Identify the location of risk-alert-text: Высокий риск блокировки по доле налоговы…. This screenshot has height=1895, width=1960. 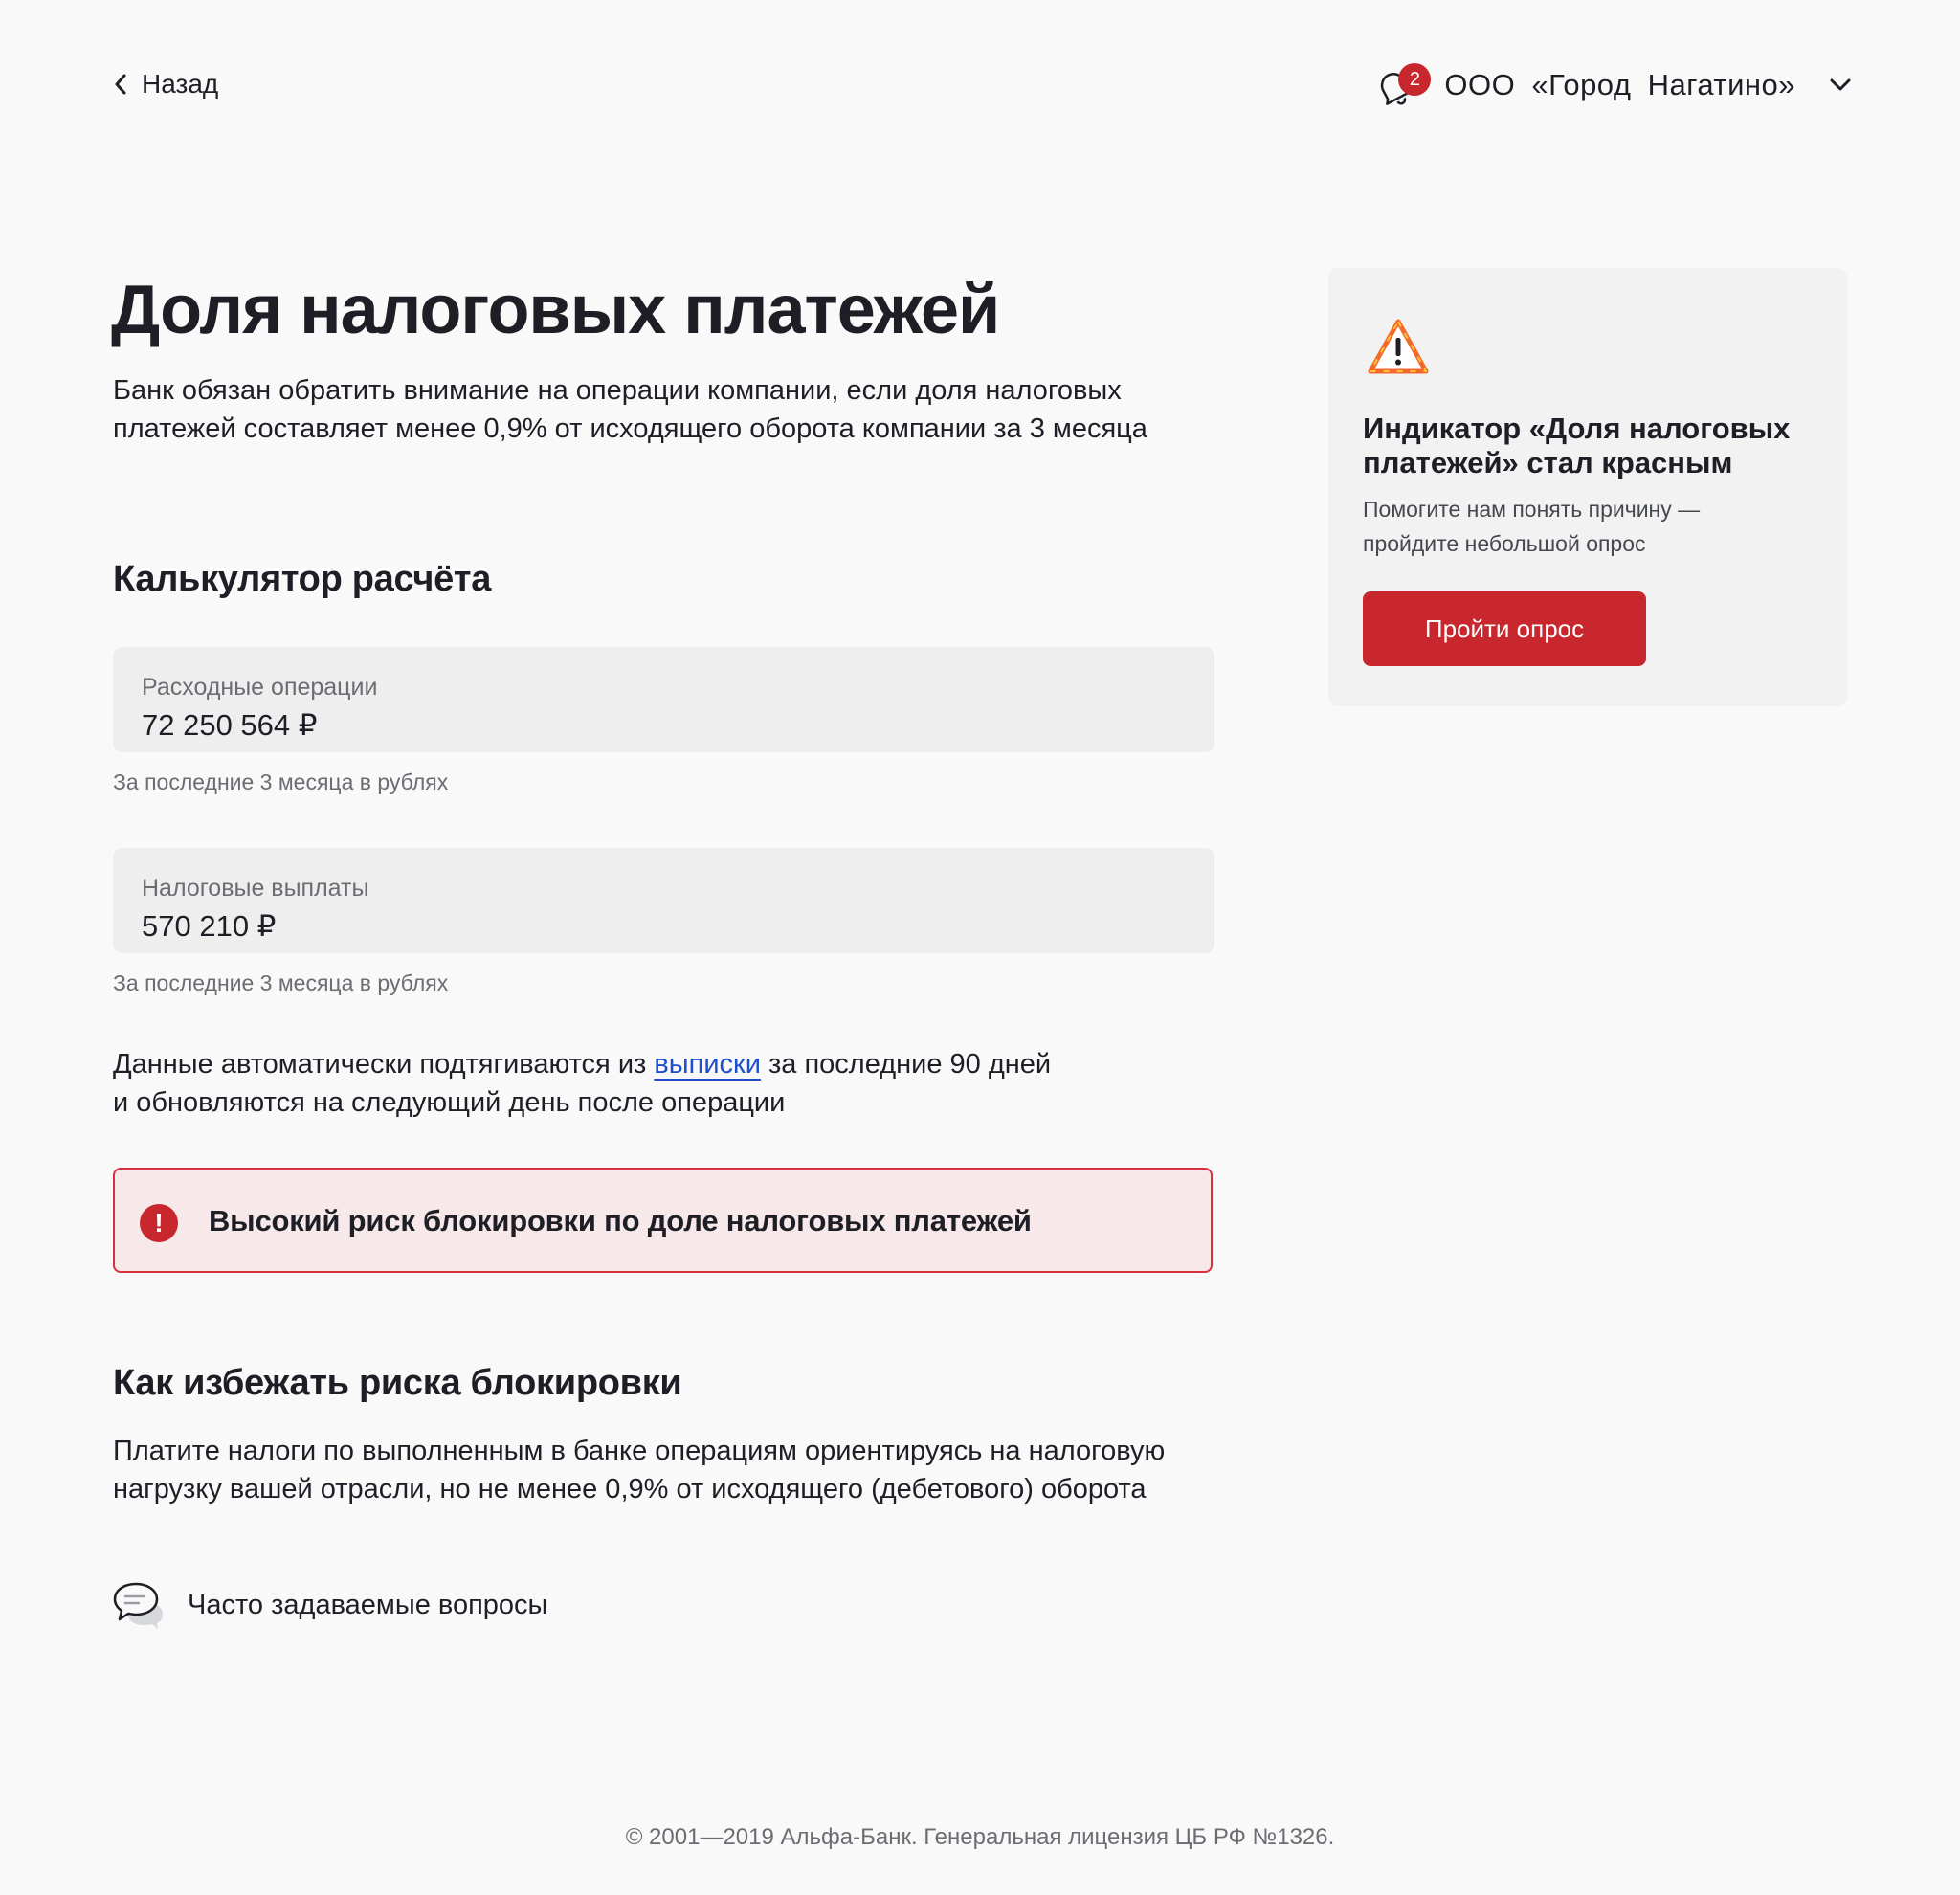
(621, 1221).